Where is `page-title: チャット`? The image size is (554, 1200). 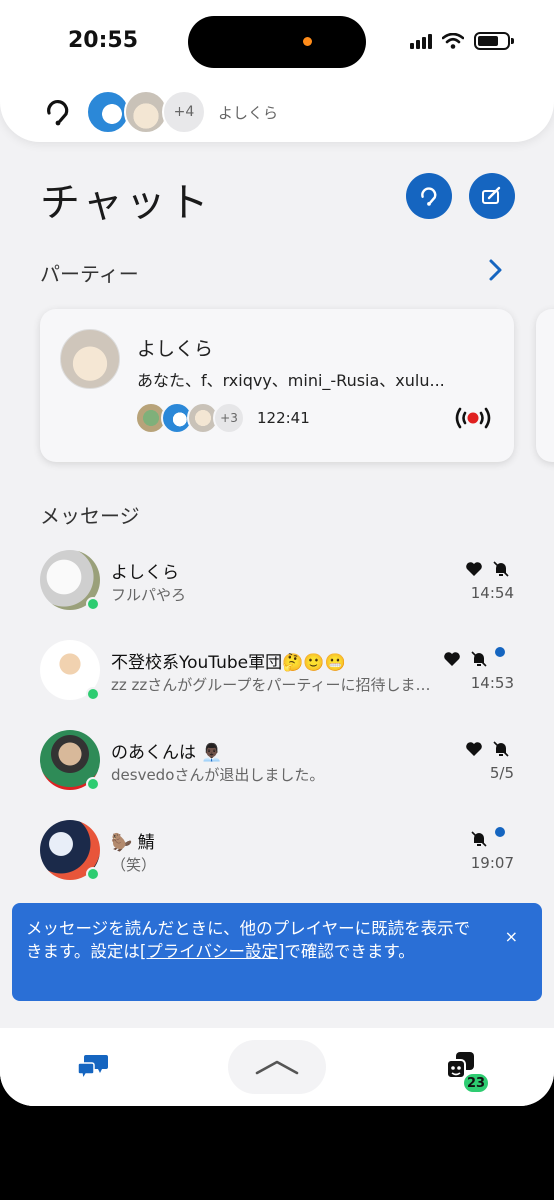
page-title: チャット is located at coordinates (126, 203).